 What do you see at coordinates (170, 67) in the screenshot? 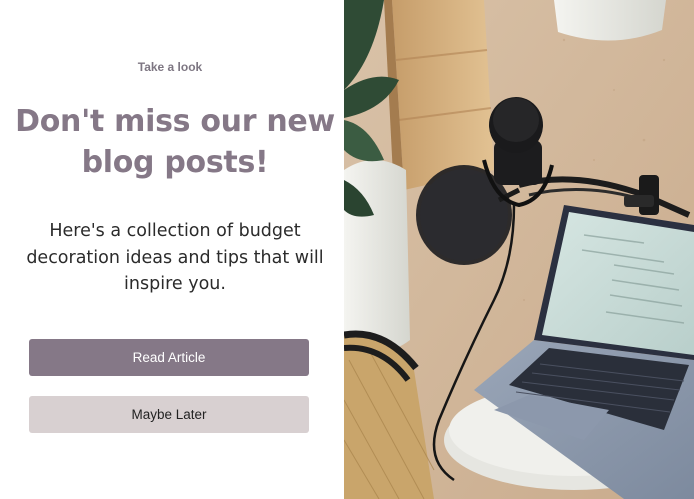
I see `eyebrow-text: Take a look` at bounding box center [170, 67].